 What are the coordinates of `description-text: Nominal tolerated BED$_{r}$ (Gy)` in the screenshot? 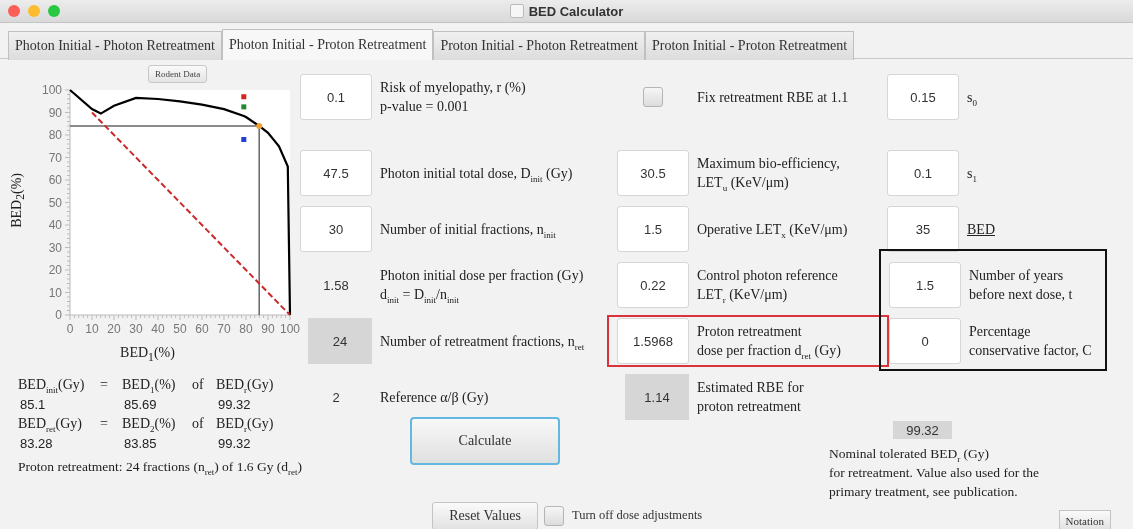 It's located at (910, 454).